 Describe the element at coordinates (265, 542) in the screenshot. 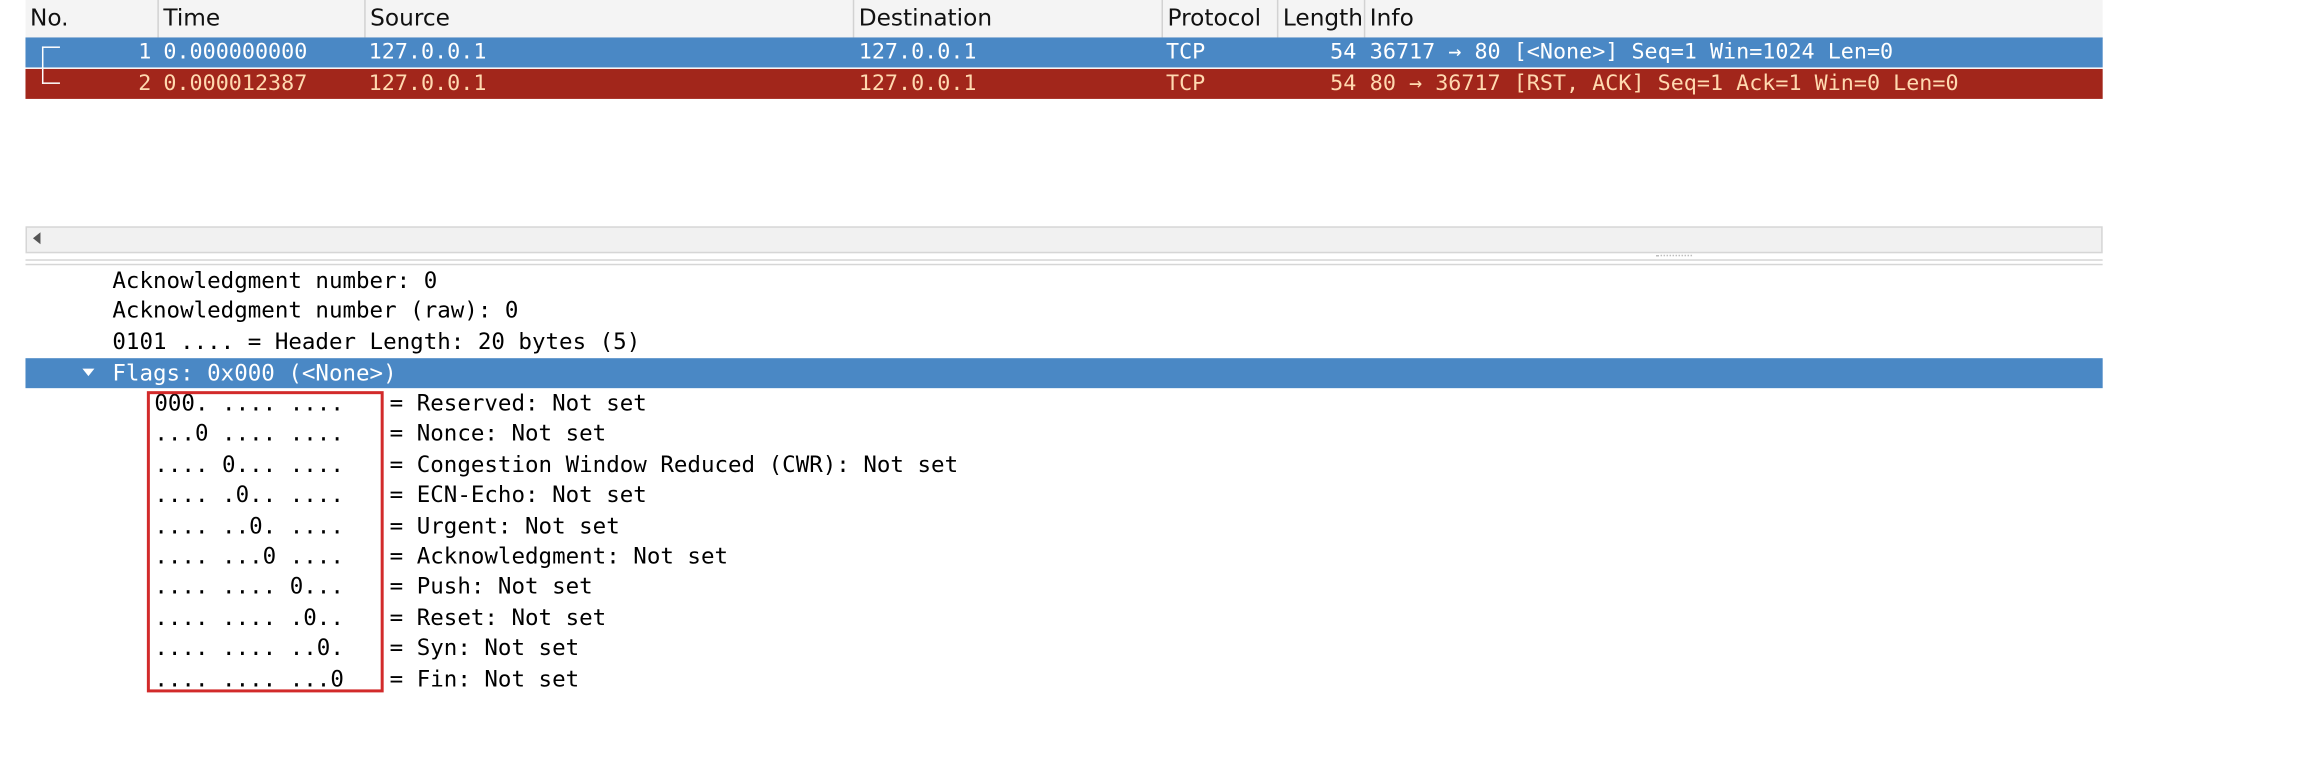

I see `flag-bits-highlight-box` at that location.